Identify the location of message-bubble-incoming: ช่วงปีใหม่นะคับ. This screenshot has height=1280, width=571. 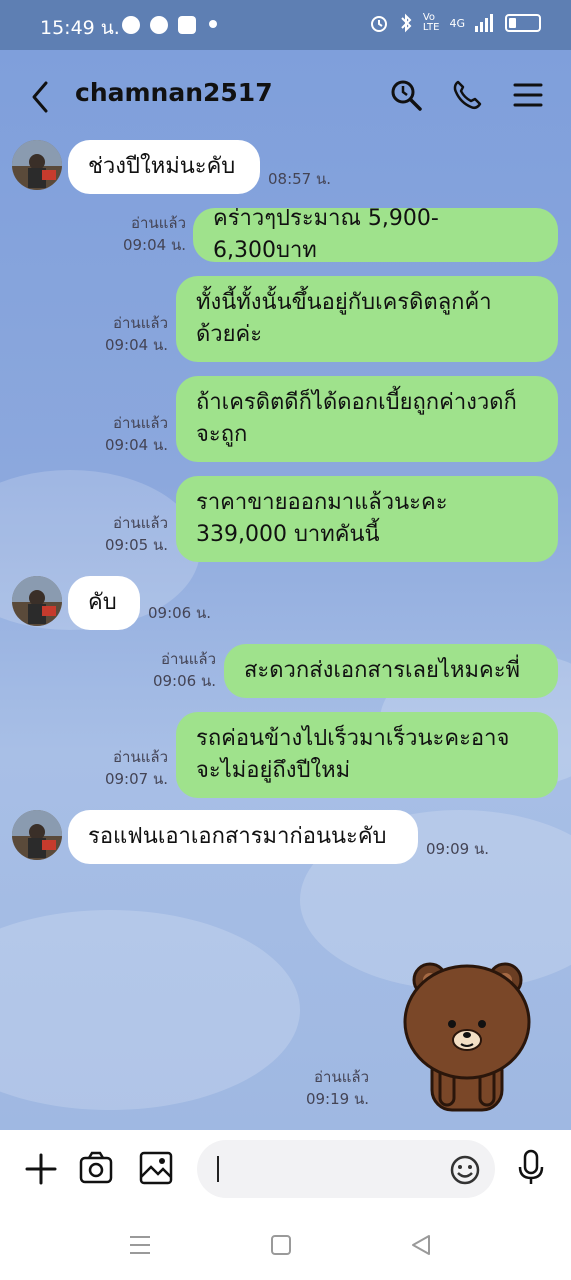
(164, 167).